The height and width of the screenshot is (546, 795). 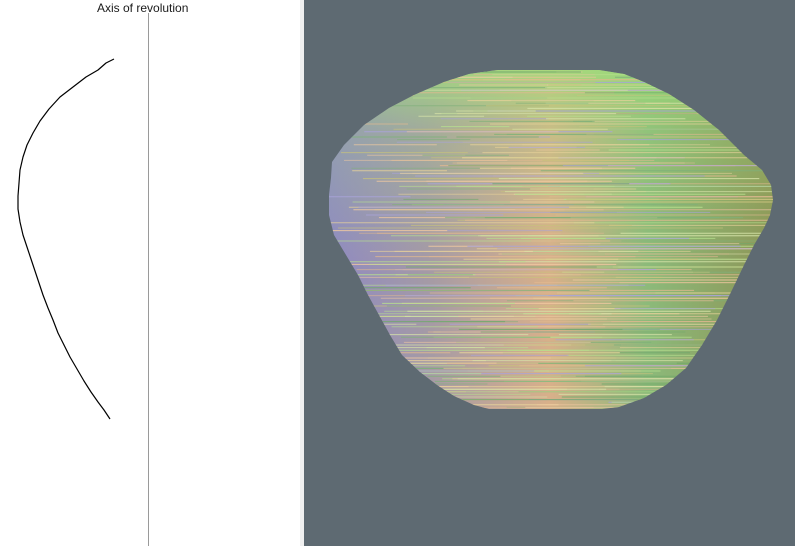 What do you see at coordinates (148, 279) in the screenshot?
I see `axis-of-revolution-line` at bounding box center [148, 279].